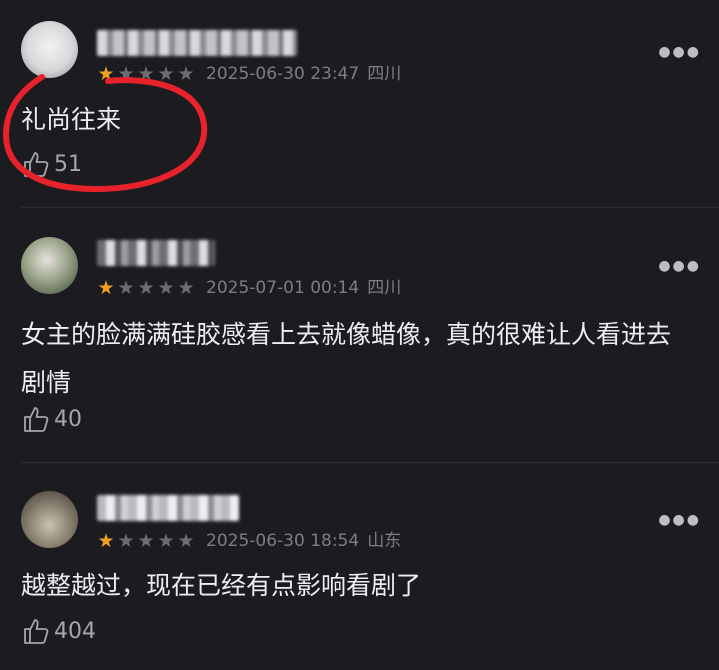  I want to click on like-button: 51, so click(52, 164).